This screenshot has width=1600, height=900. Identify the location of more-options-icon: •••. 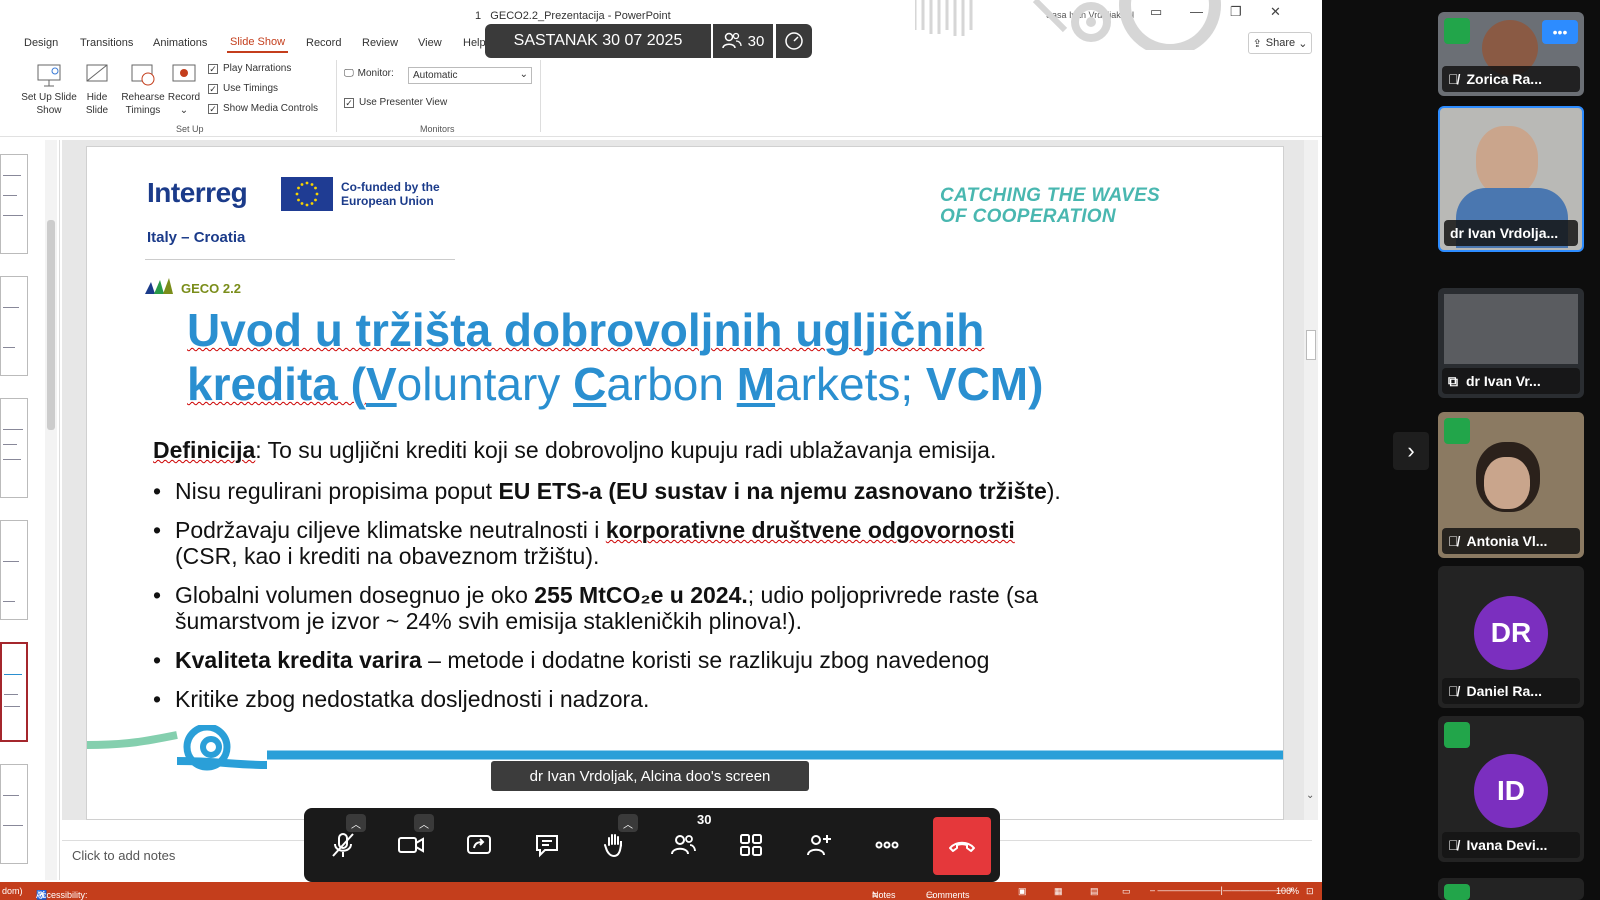
(1560, 32).